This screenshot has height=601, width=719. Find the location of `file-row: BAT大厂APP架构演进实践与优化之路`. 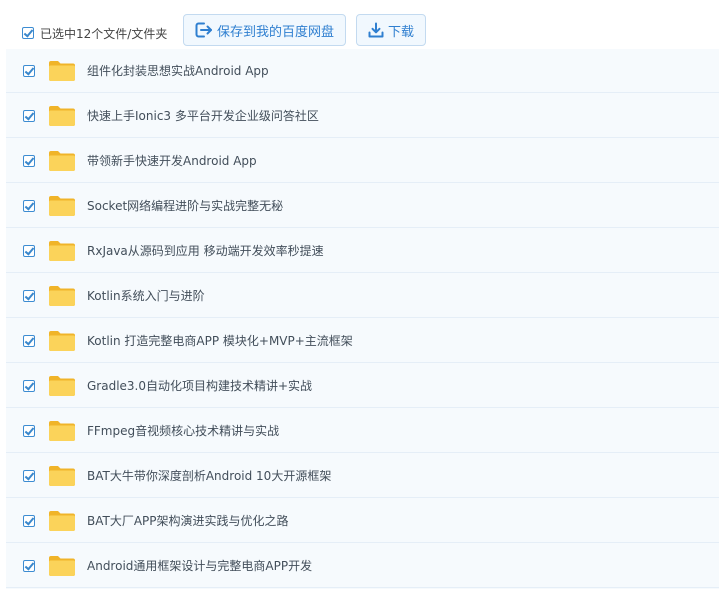

file-row: BAT大厂APP架构演进实践与优化之路 is located at coordinates (362, 521).